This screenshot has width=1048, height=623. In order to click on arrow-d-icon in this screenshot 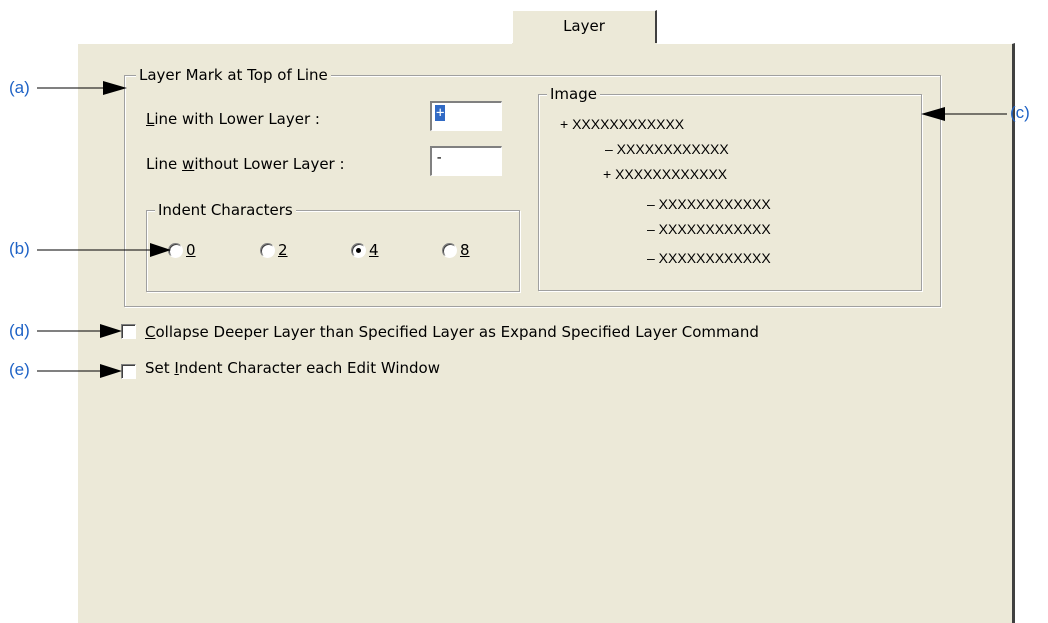, I will do `click(79, 331)`.